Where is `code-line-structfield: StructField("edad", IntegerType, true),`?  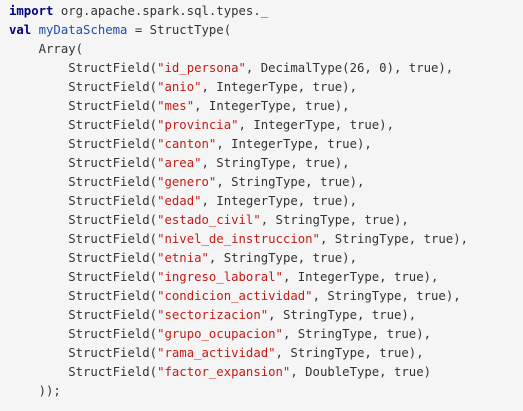
code-line-structfield: StructField("edad", IntegerType, true), is located at coordinates (266, 201).